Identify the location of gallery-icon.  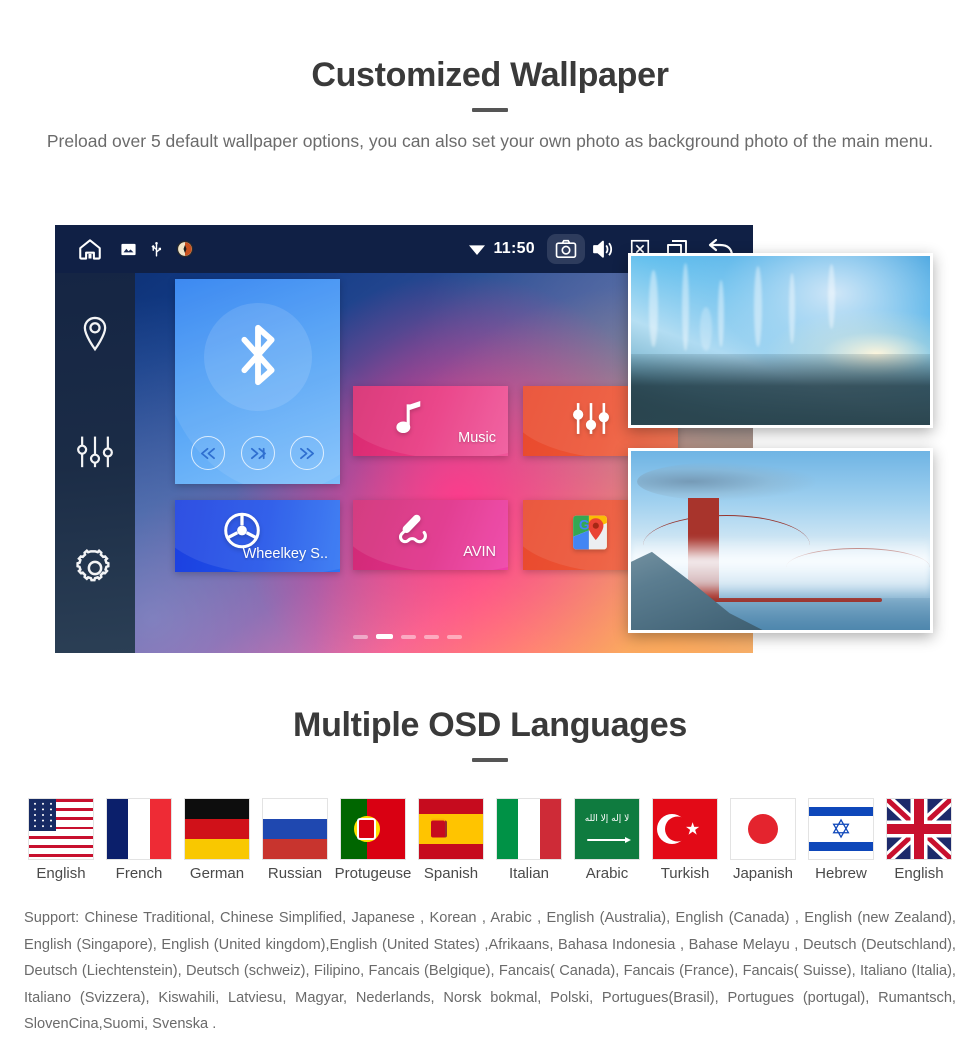
(128, 249).